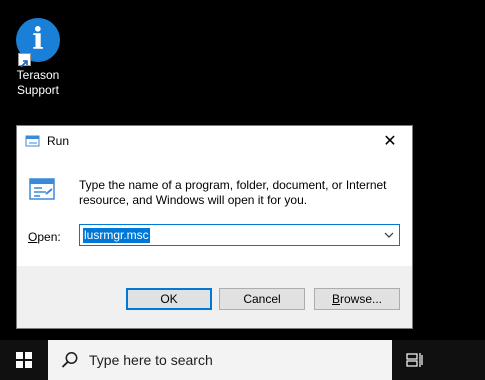 This screenshot has height=380, width=485. What do you see at coordinates (151, 360) in the screenshot?
I see `search-placeholder: Type here to search` at bounding box center [151, 360].